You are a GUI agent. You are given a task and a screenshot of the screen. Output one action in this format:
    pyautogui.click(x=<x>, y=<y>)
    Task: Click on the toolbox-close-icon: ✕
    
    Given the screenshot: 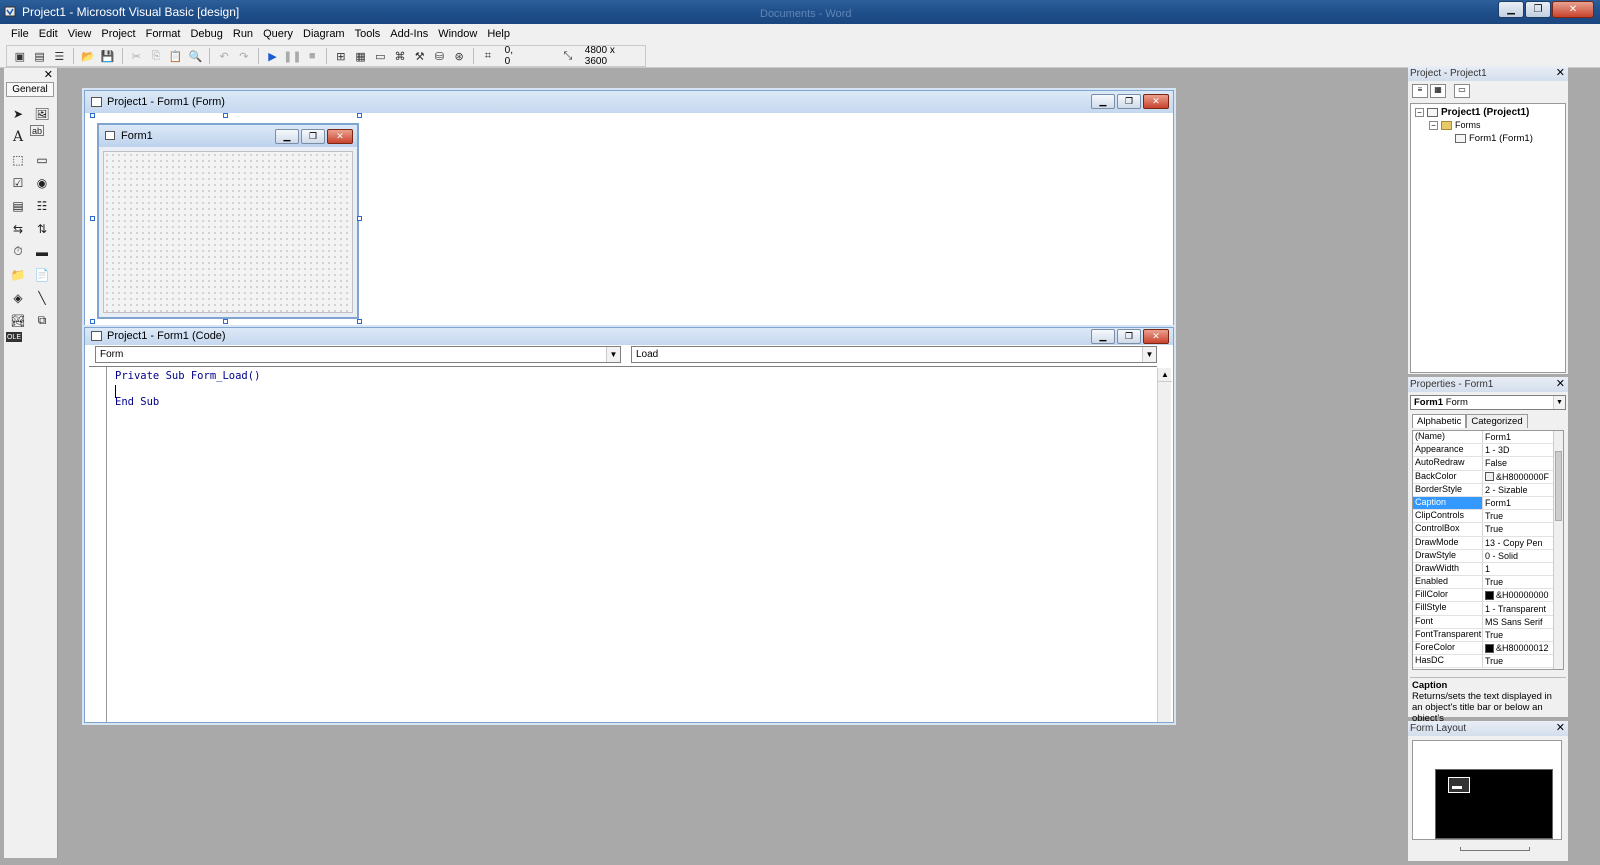 What is the action you would take?
    pyautogui.click(x=48, y=74)
    